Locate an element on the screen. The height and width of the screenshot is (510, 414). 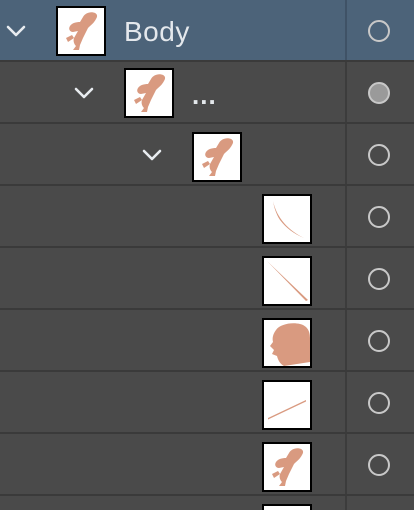
head-silhouette-icon is located at coordinates (290, 344).